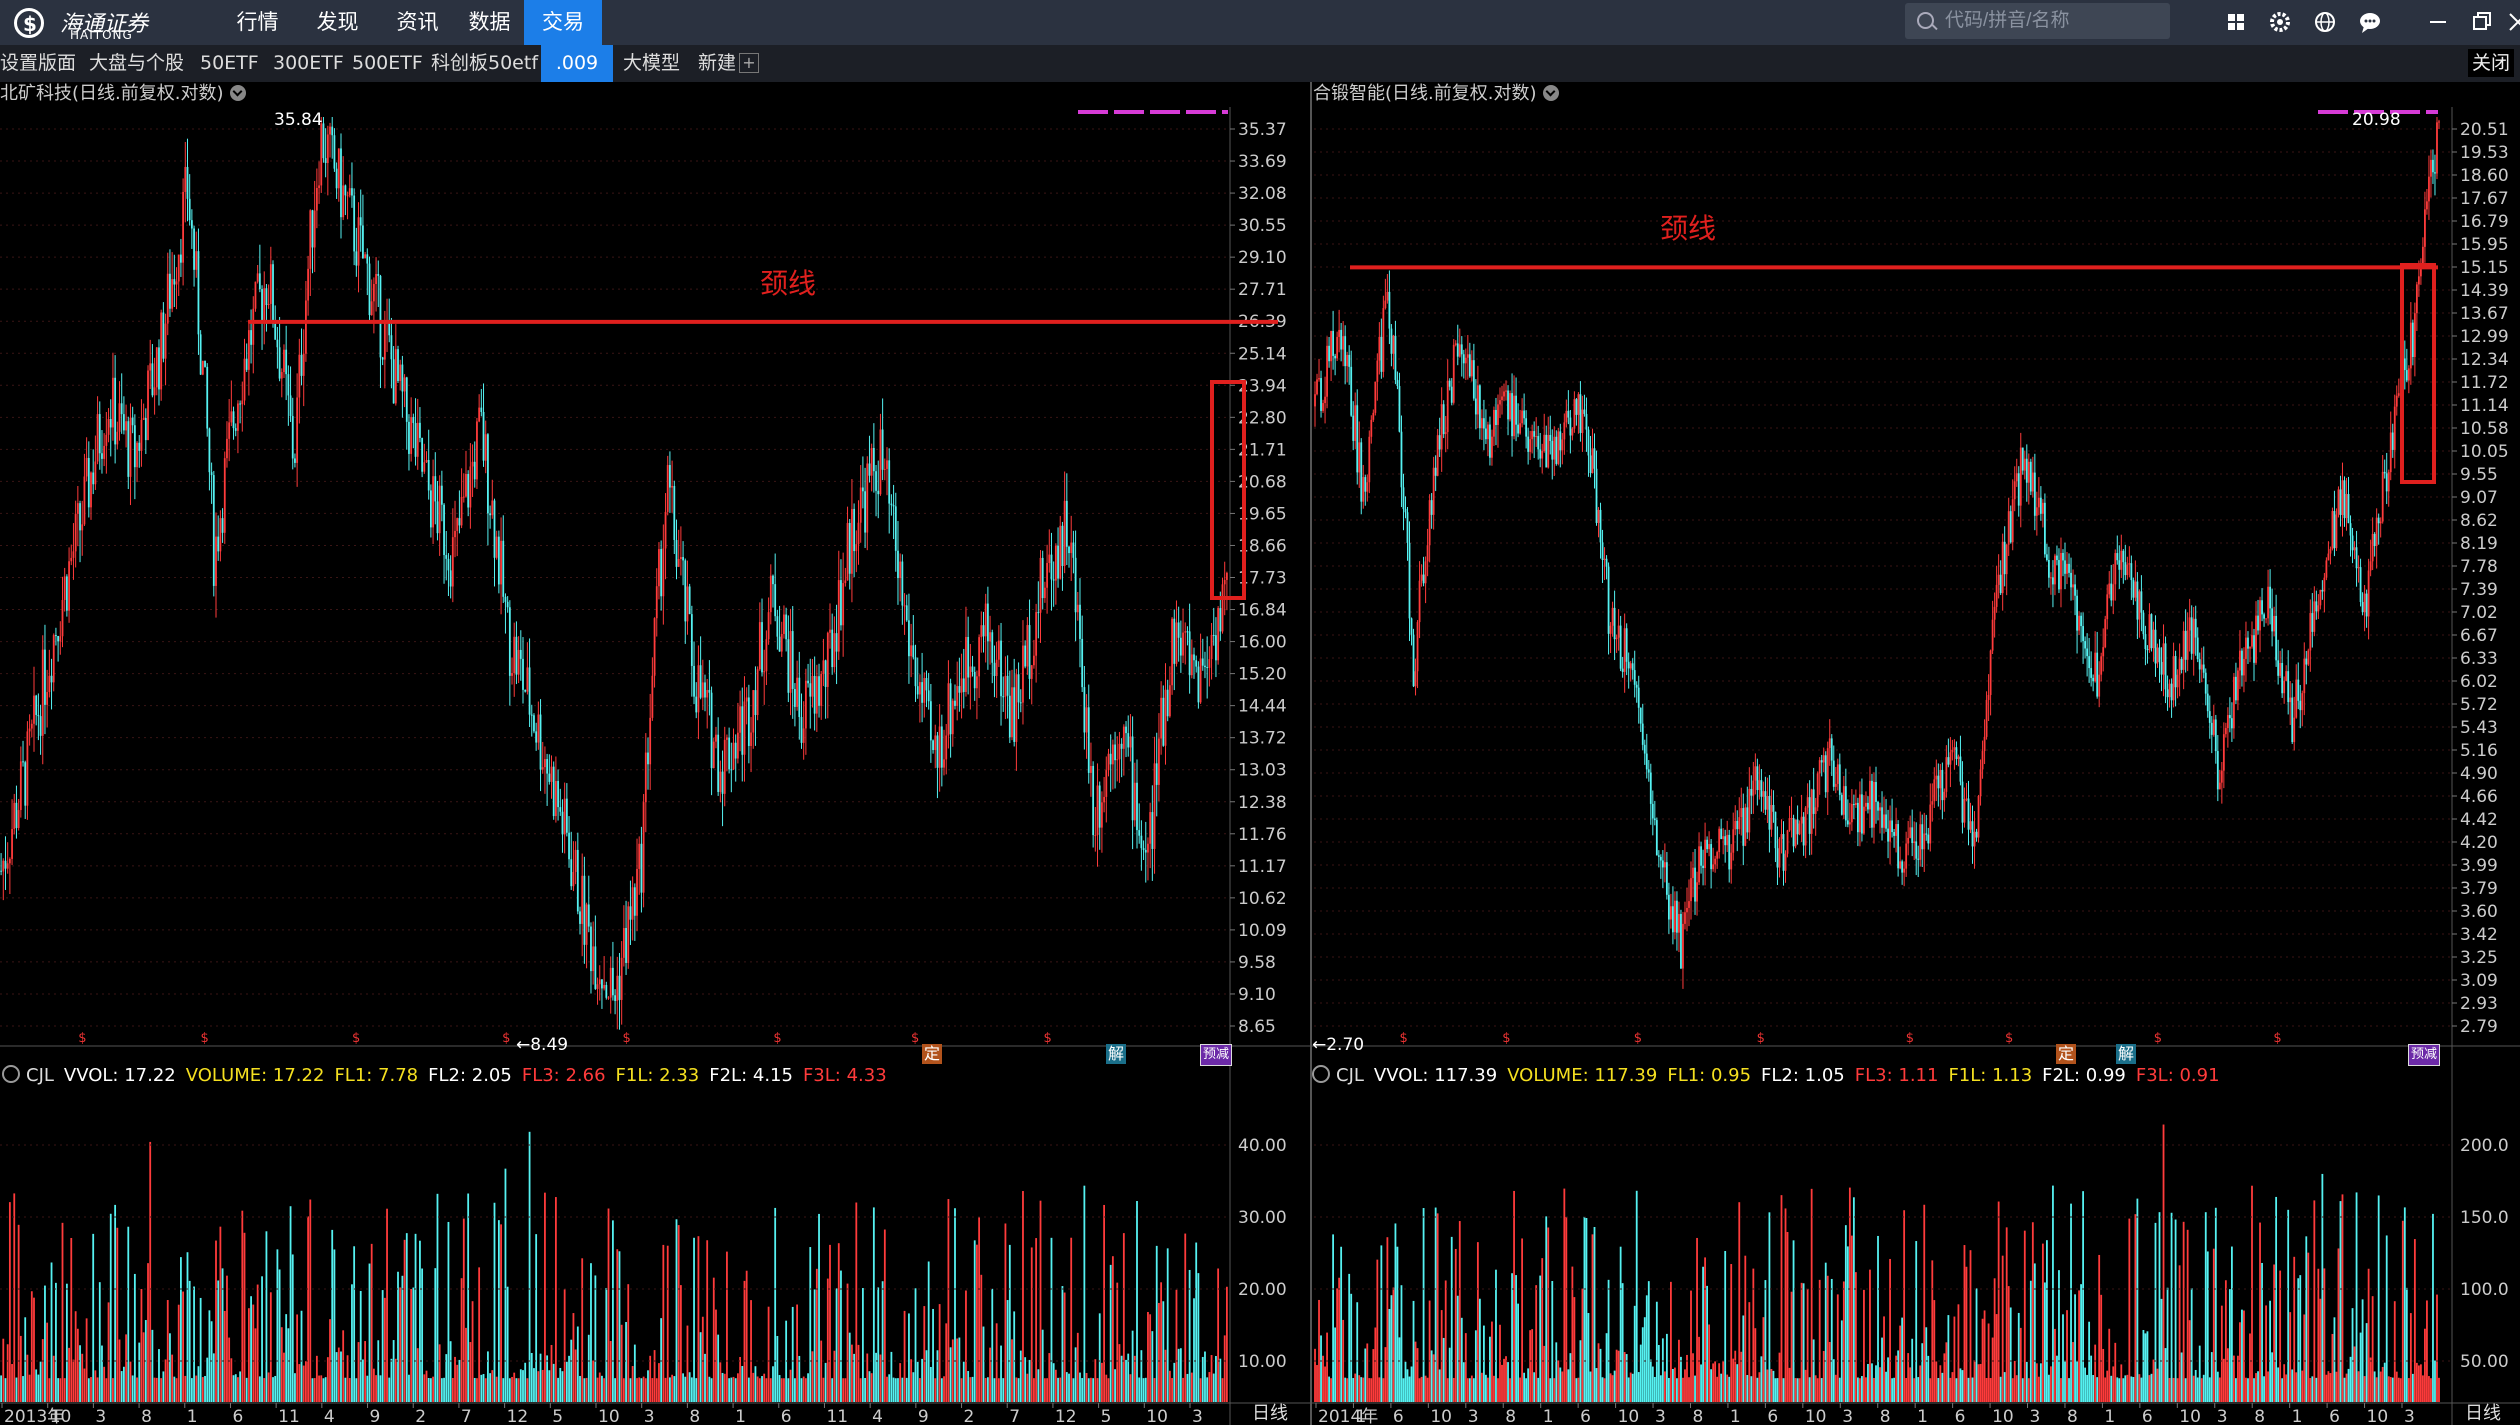  Describe the element at coordinates (651, 63) in the screenshot. I see `tab-big-model: 大模型` at that location.